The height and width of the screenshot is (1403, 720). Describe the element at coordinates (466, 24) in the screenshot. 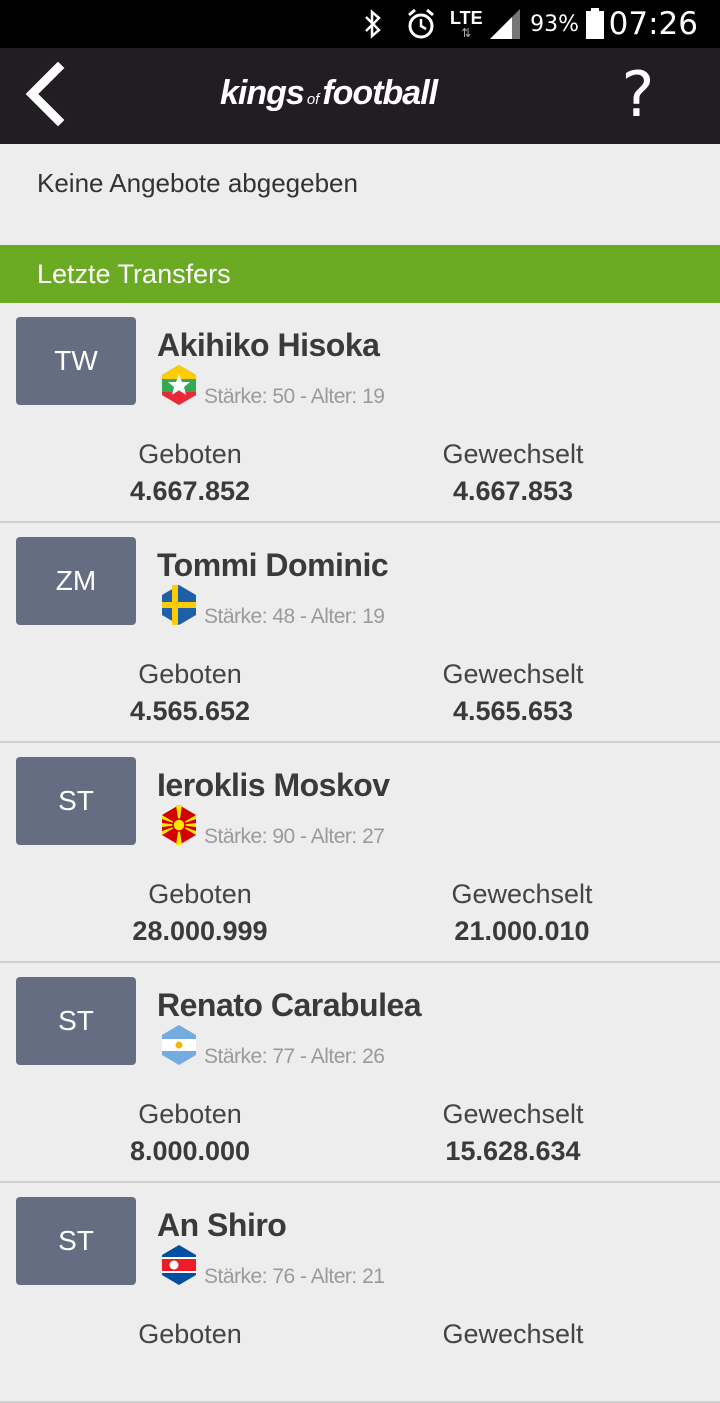

I see `lte-indicator: LTE ⇅` at that location.